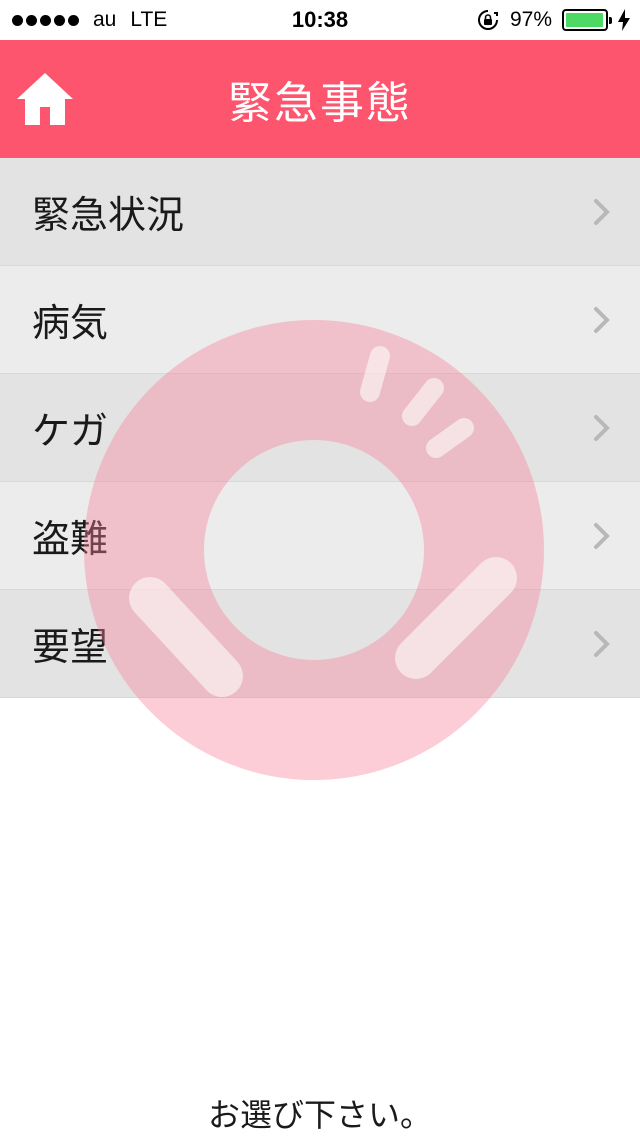 Image resolution: width=640 pixels, height=1136 pixels. I want to click on battery-percent: 97%, so click(530, 19).